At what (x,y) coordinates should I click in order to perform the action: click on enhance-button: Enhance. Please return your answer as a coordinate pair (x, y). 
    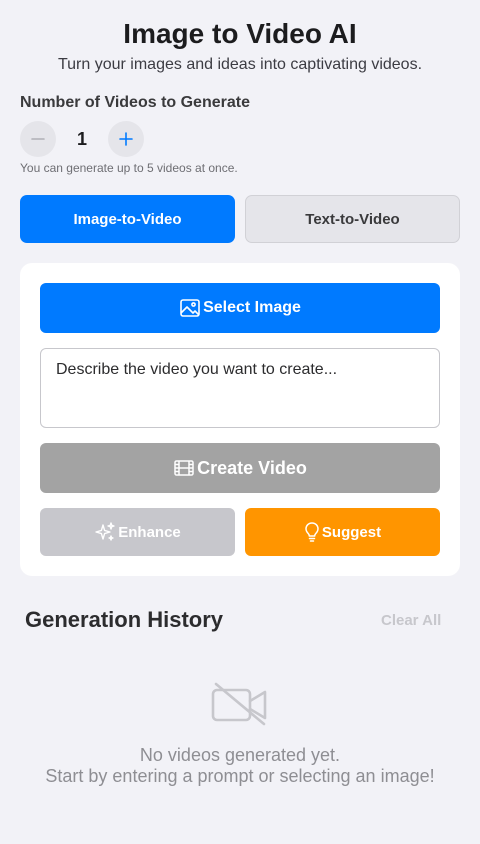
    Looking at the image, I should click on (137, 532).